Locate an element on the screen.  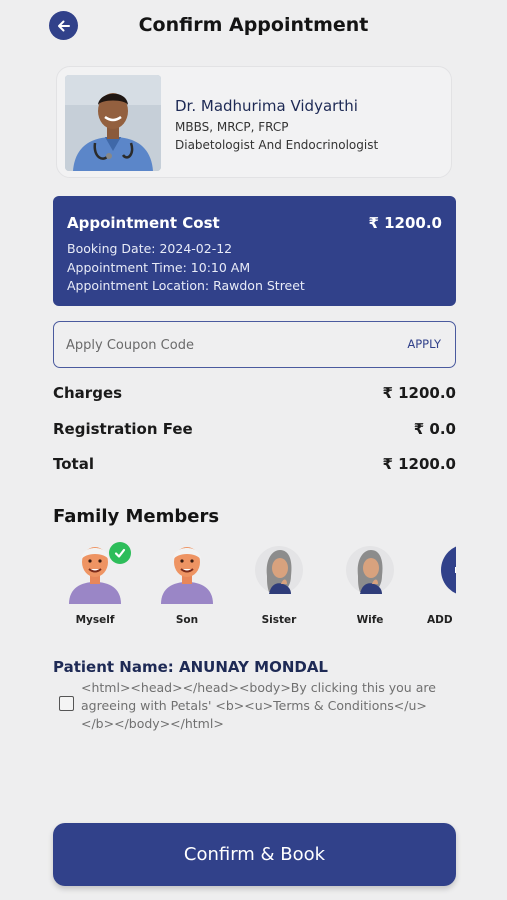
total-row: Total ₹ 1200.0 is located at coordinates (254, 466).